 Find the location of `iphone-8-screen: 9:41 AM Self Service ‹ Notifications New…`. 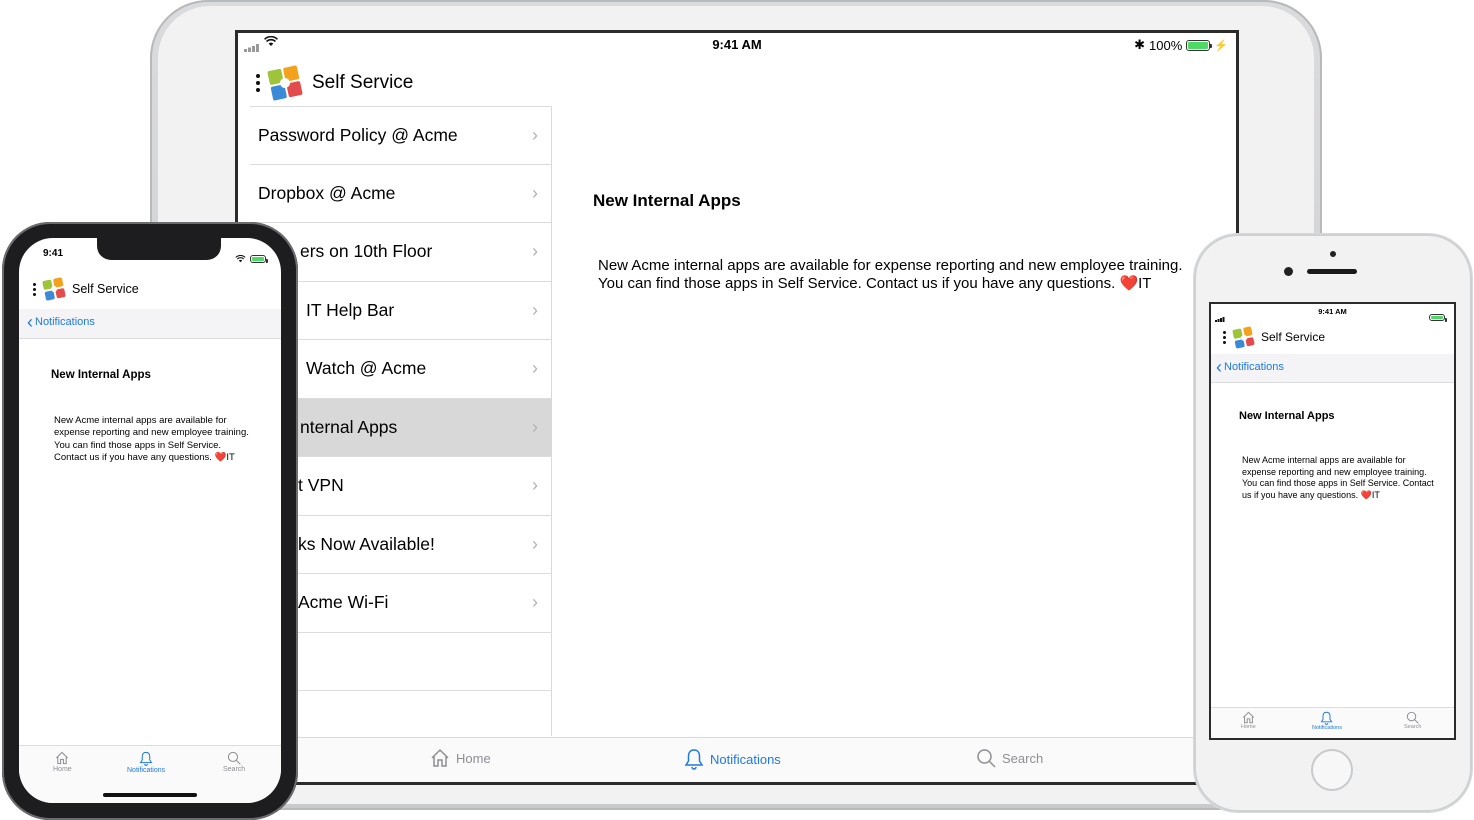

iphone-8-screen: 9:41 AM Self Service ‹ Notifications New… is located at coordinates (1332, 521).